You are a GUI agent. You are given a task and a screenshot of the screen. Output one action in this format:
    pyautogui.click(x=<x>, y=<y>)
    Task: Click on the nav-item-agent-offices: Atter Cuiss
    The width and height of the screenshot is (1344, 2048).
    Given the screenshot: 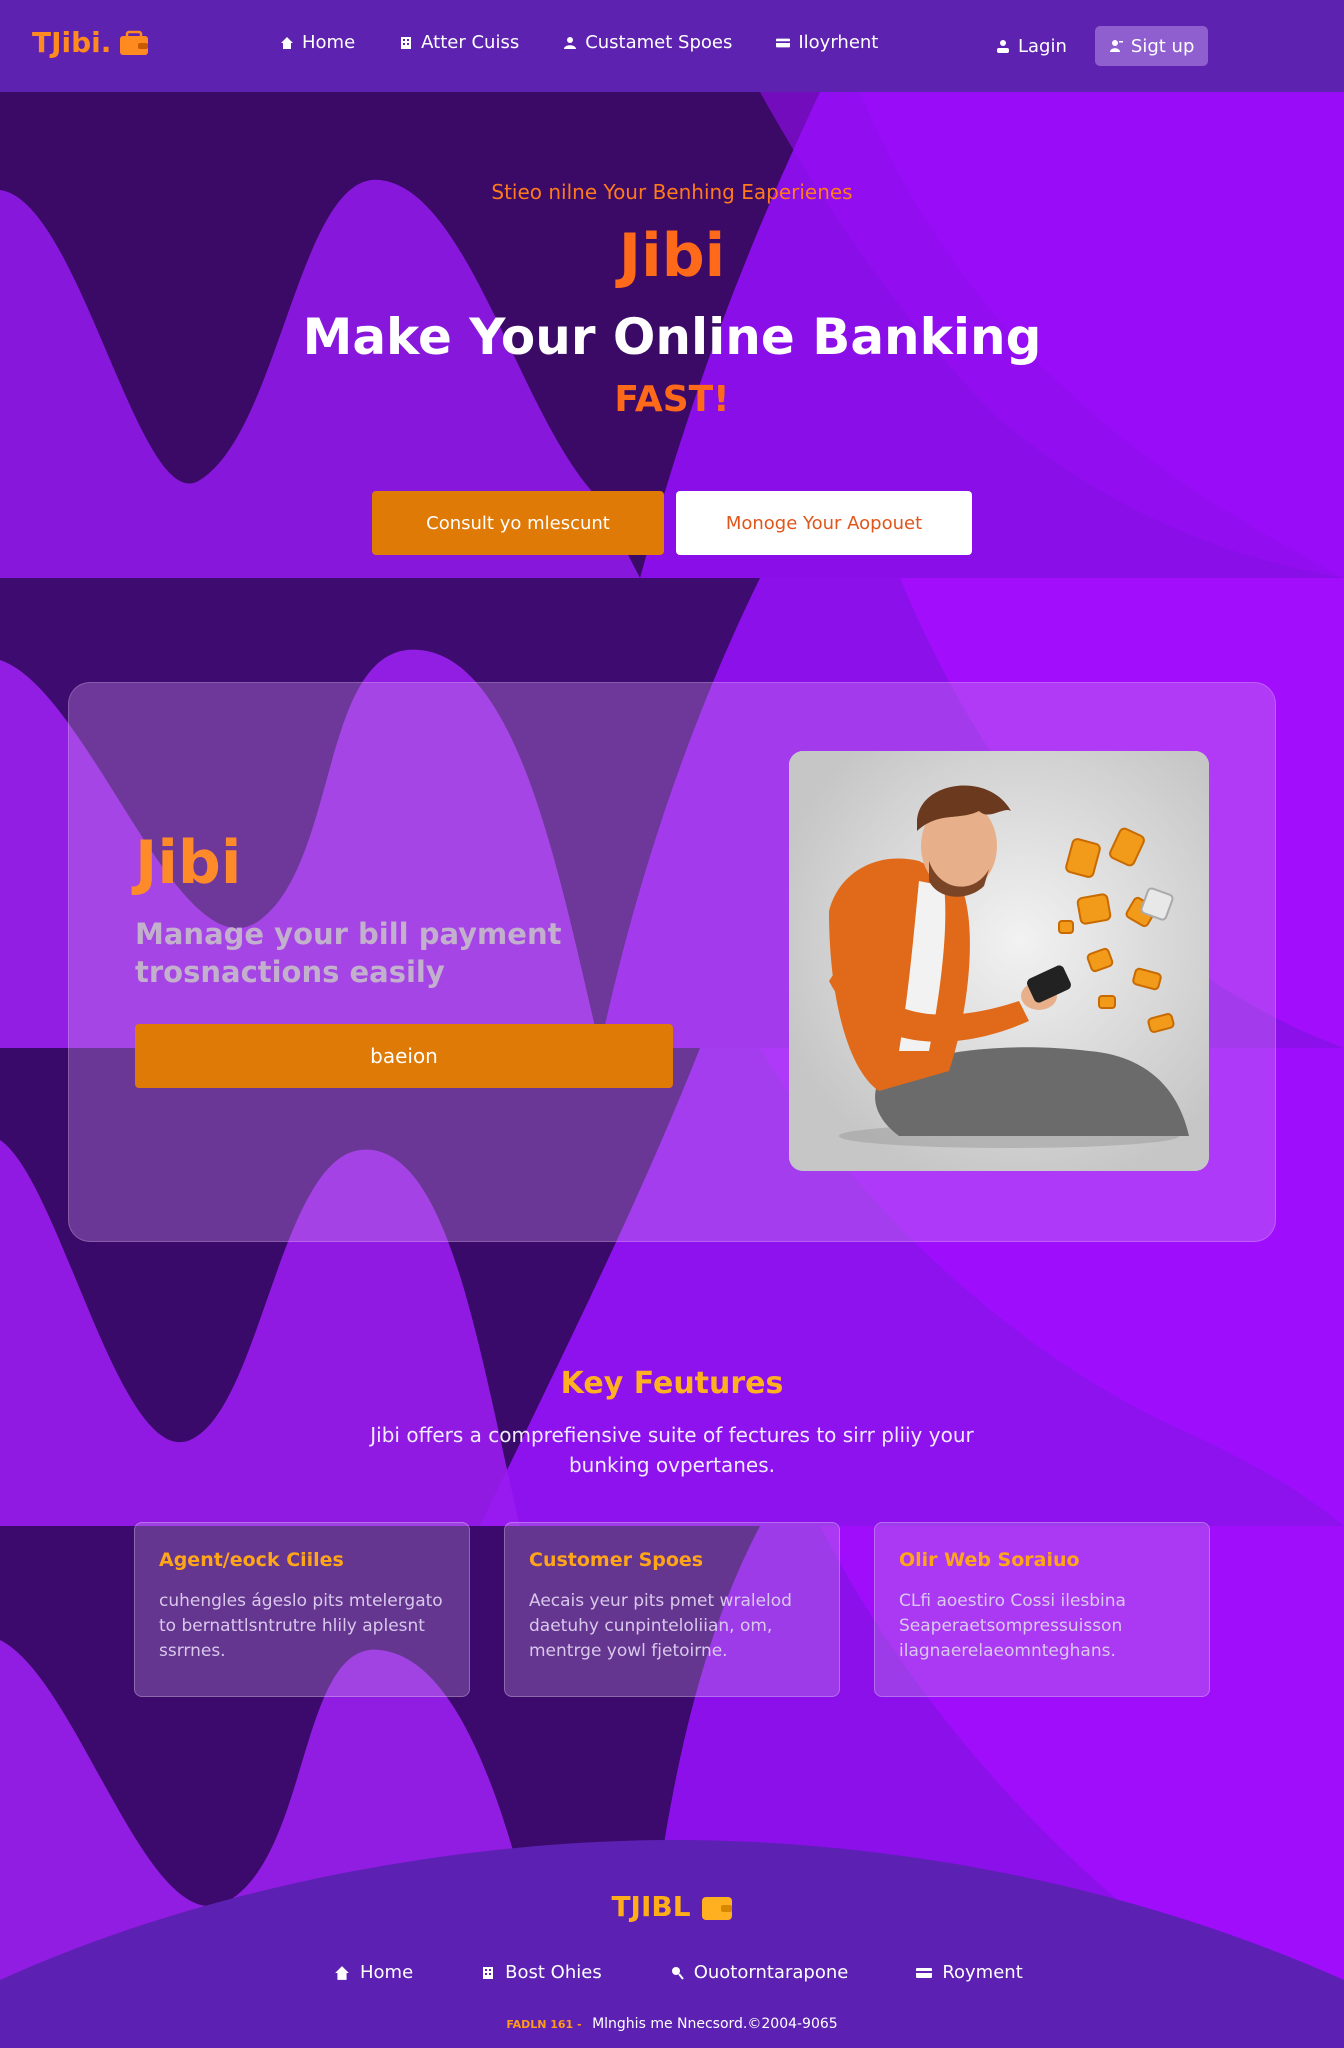 What is the action you would take?
    pyautogui.click(x=459, y=42)
    